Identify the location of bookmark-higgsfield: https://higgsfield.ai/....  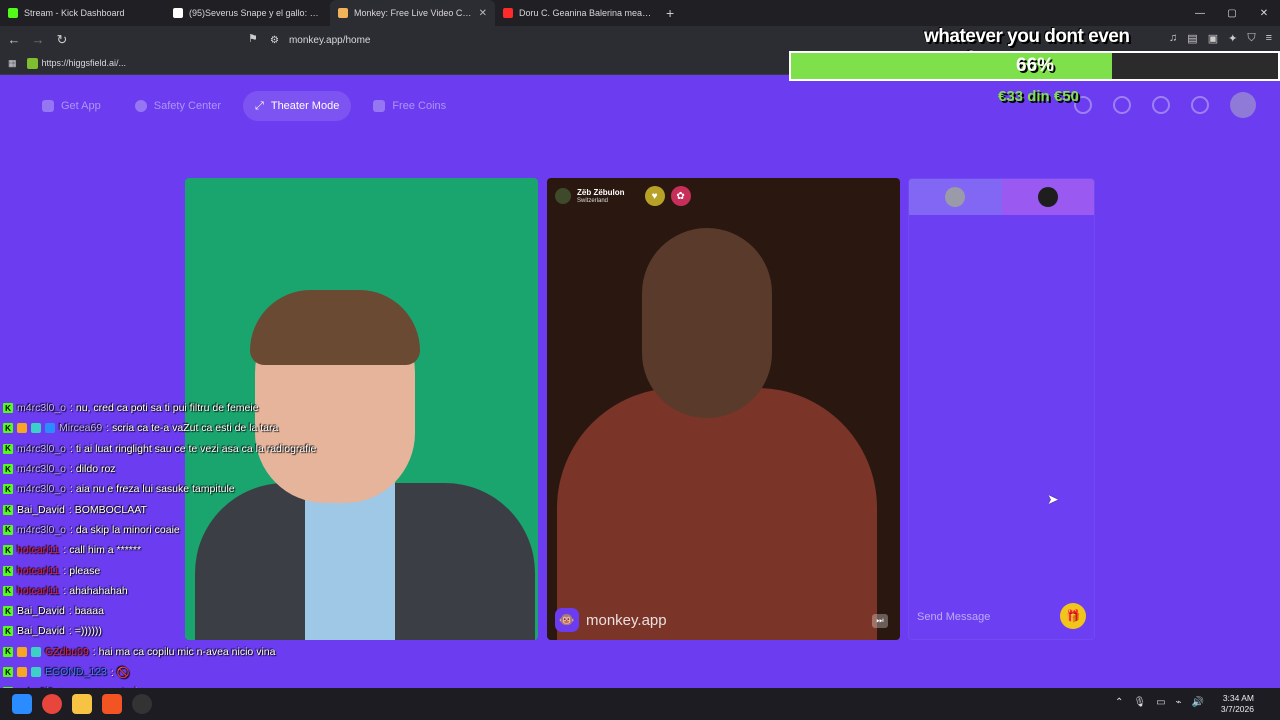
(76, 64).